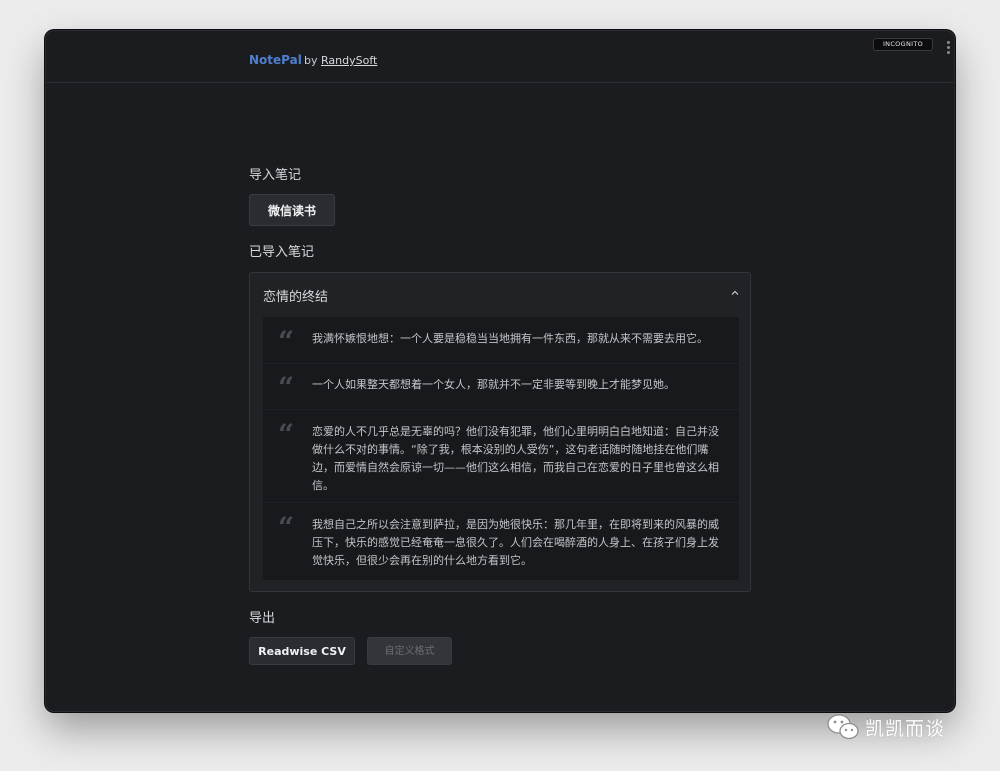 Image resolution: width=1000 pixels, height=771 pixels. I want to click on byline: by RandySoft, so click(340, 60).